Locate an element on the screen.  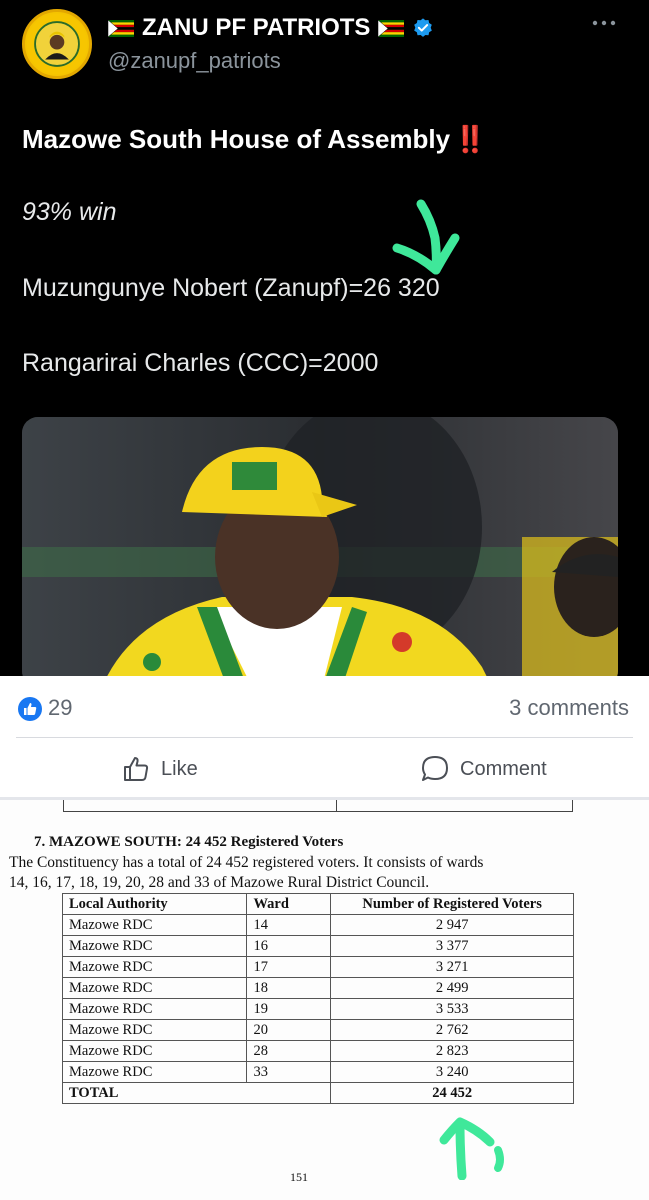
comment-button-label: Comment is located at coordinates (503, 768).